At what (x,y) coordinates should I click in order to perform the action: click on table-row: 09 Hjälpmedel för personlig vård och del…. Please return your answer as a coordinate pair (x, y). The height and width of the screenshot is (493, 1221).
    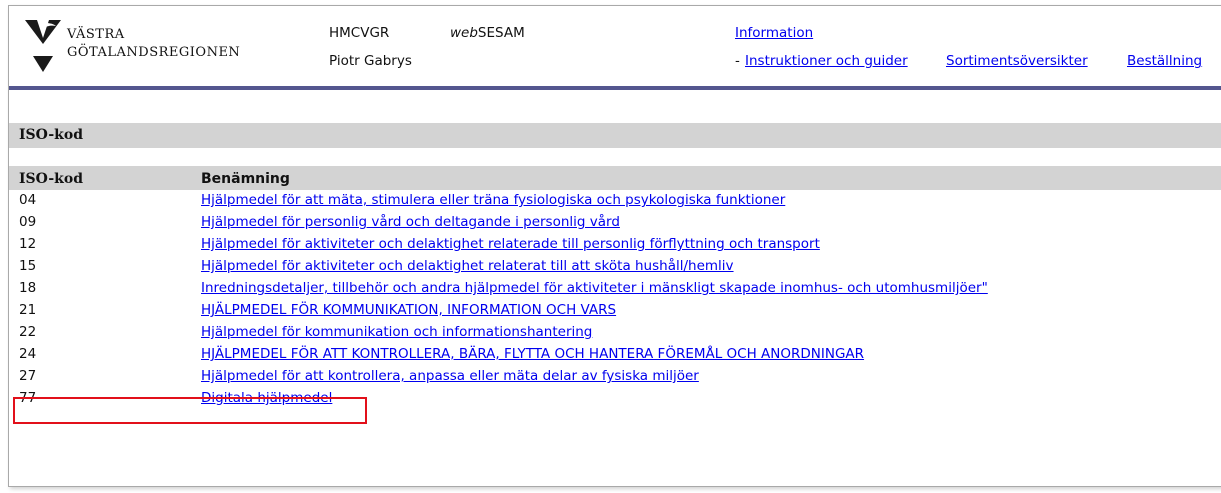
    Looking at the image, I should click on (615, 222).